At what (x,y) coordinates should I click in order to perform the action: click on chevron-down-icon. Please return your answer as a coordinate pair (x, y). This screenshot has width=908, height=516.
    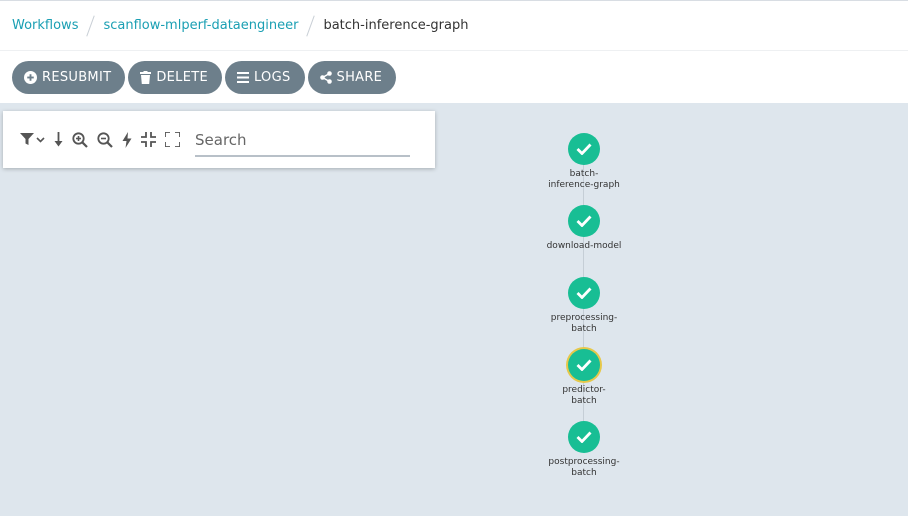
    Looking at the image, I should click on (40, 140).